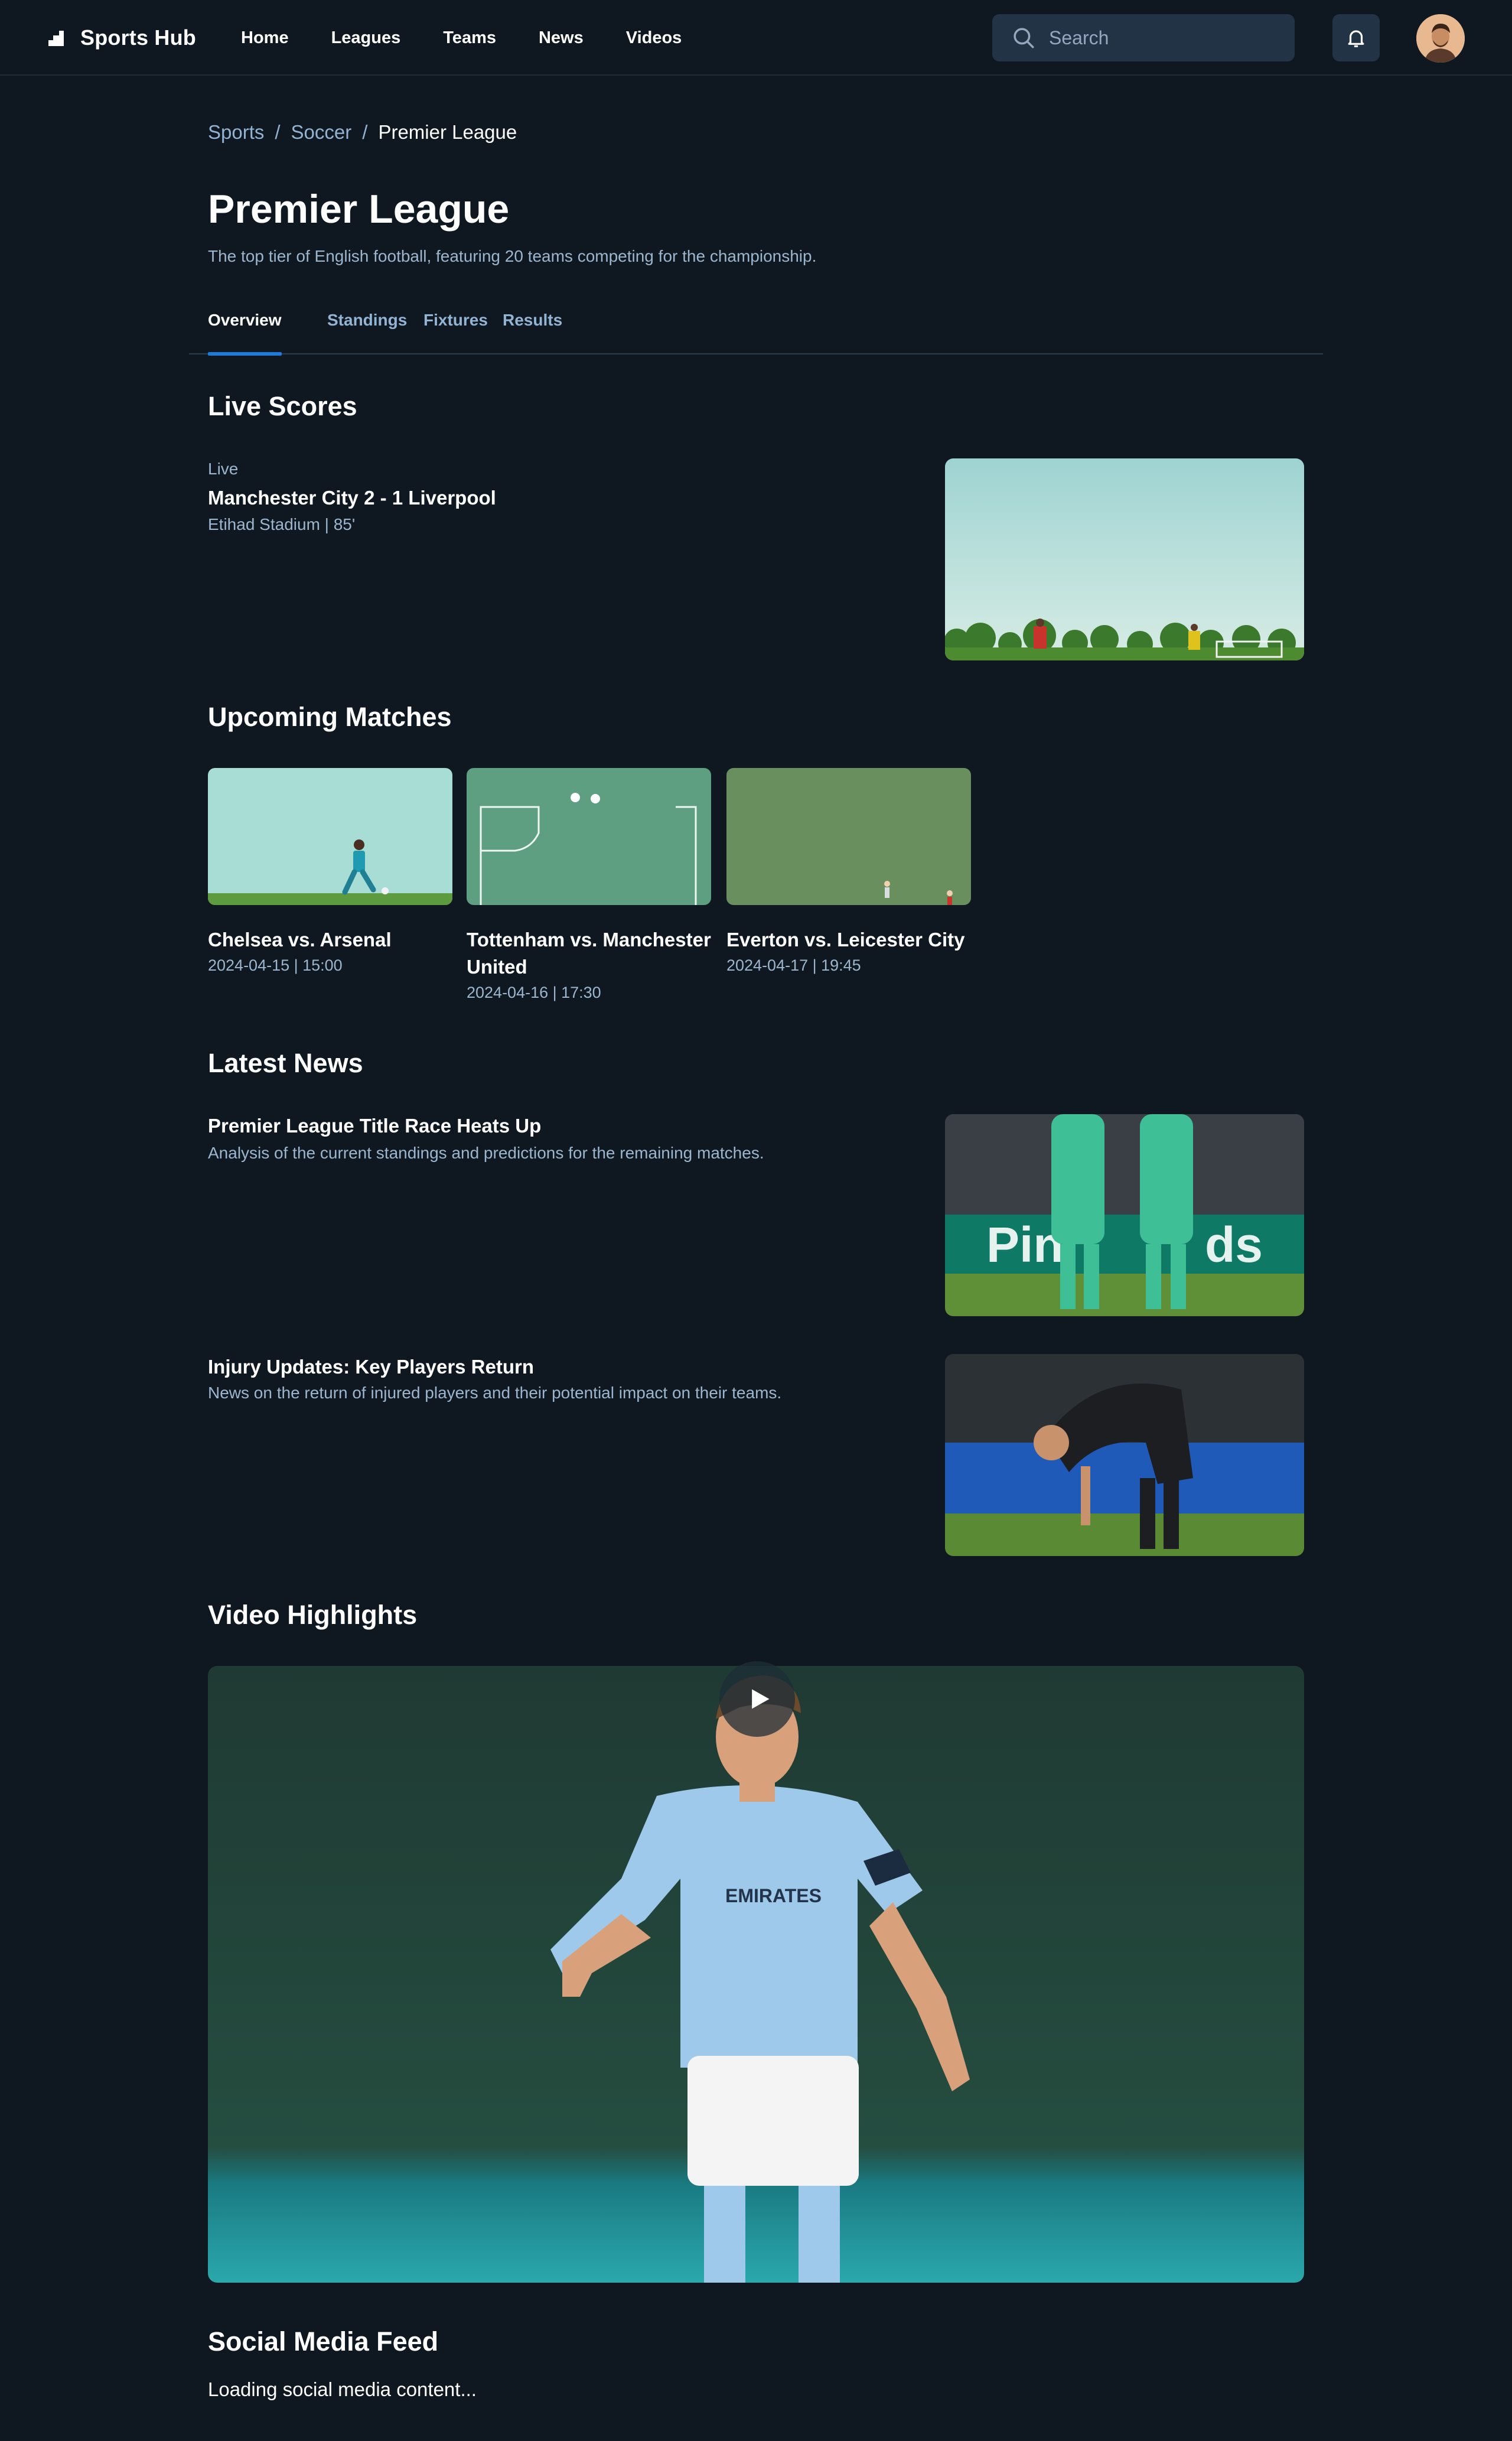  Describe the element at coordinates (654, 38) in the screenshot. I see `nav-videos: Videos` at that location.